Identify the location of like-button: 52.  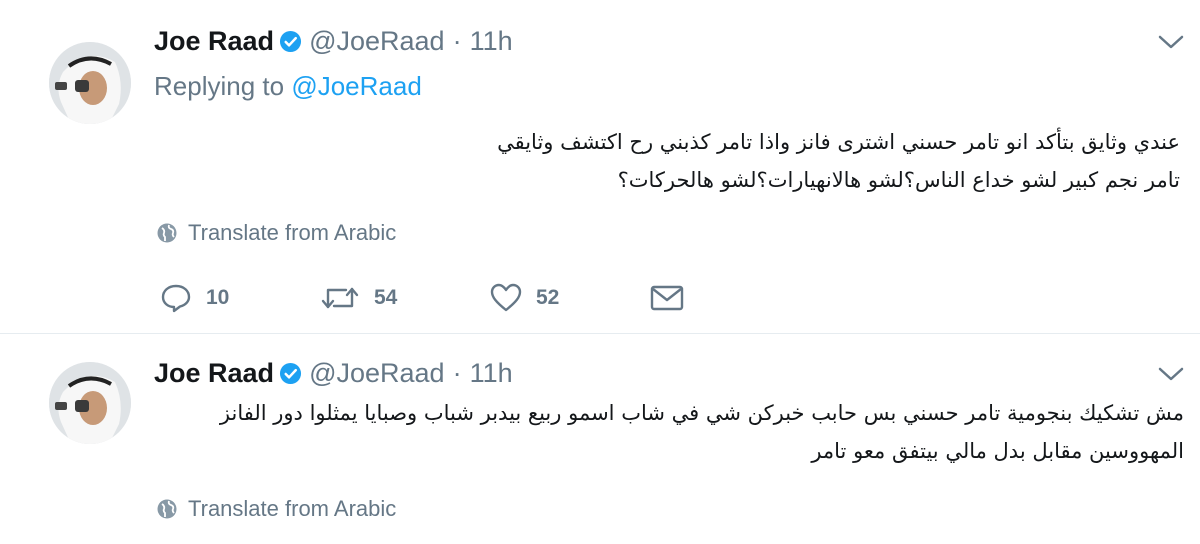
(524, 298).